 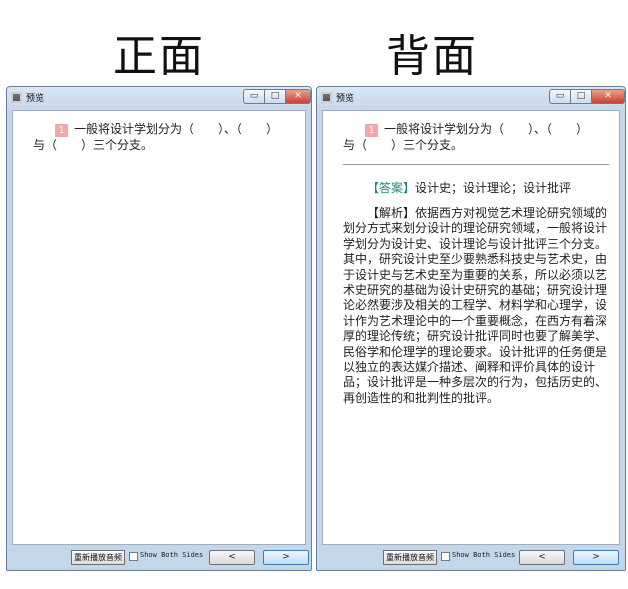 I want to click on back-side-heading: 背面, so click(x=432, y=56).